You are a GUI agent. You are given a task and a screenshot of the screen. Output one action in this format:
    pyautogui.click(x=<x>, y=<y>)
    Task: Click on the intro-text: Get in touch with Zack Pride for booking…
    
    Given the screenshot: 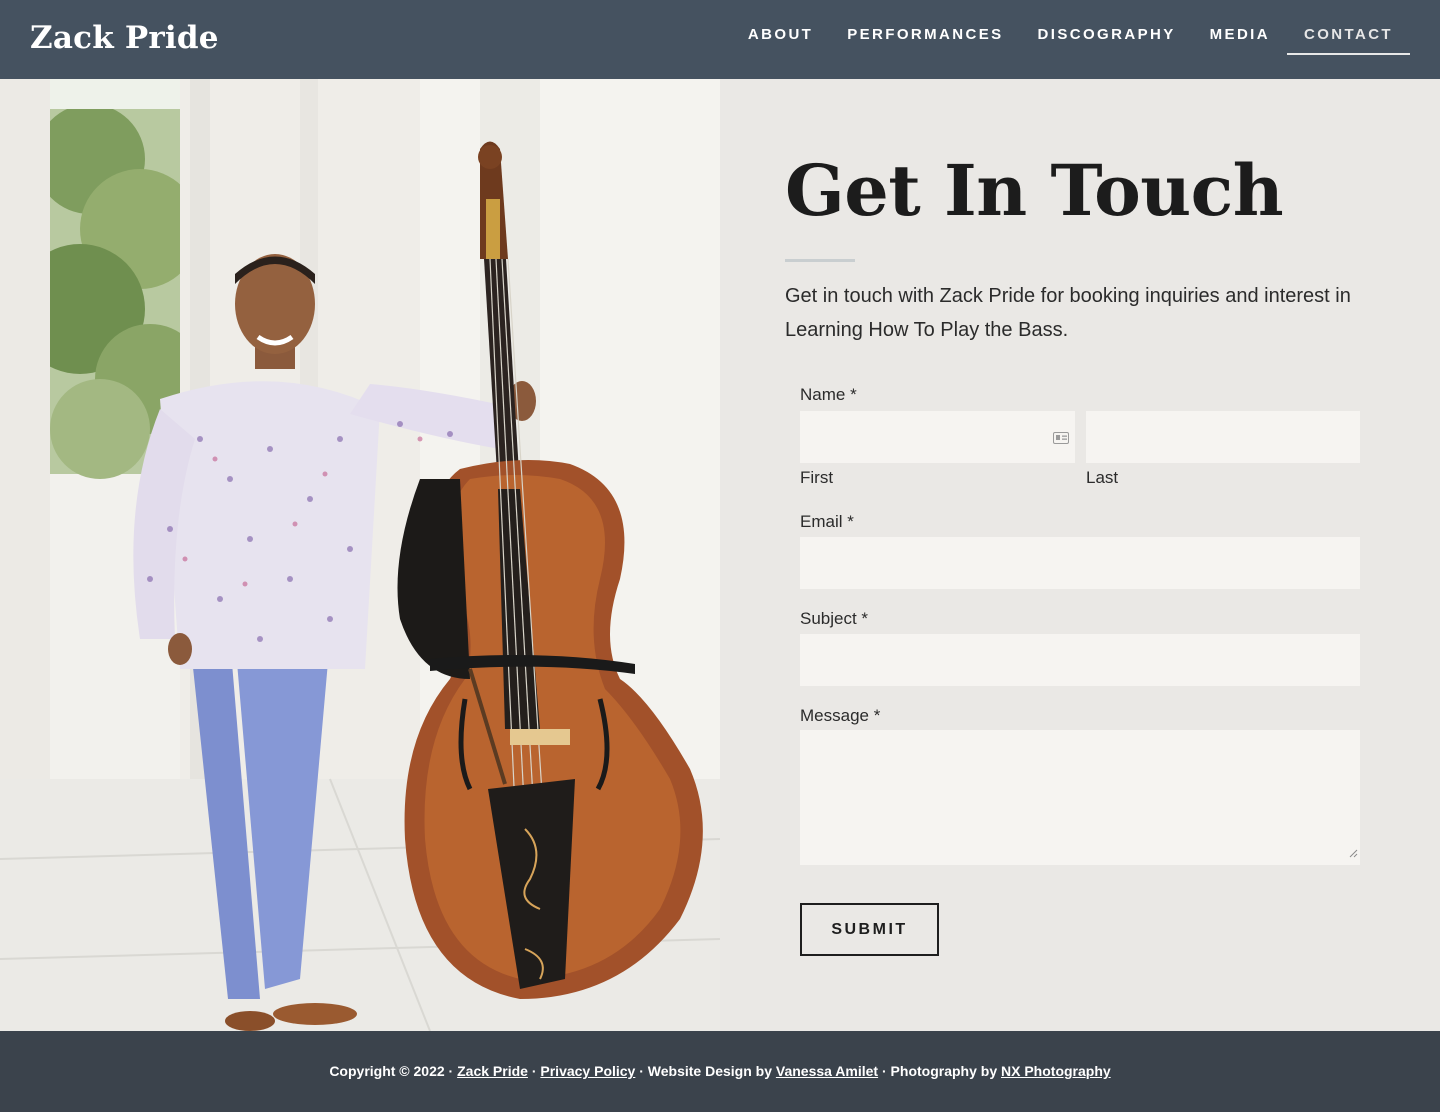 What is the action you would take?
    pyautogui.click(x=1068, y=313)
    